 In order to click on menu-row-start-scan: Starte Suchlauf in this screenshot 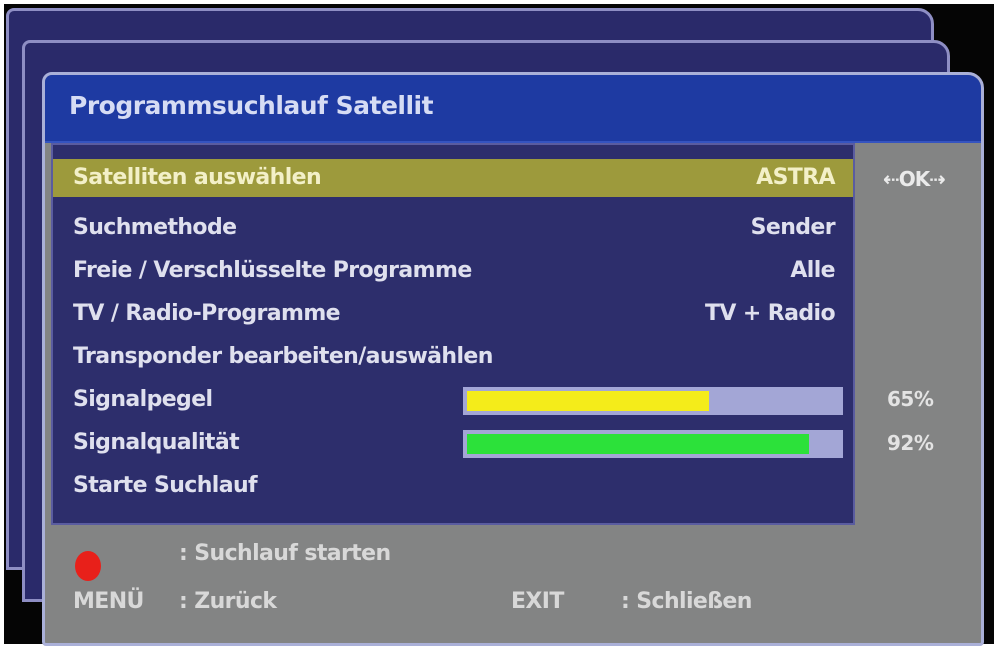, I will do `click(453, 486)`.